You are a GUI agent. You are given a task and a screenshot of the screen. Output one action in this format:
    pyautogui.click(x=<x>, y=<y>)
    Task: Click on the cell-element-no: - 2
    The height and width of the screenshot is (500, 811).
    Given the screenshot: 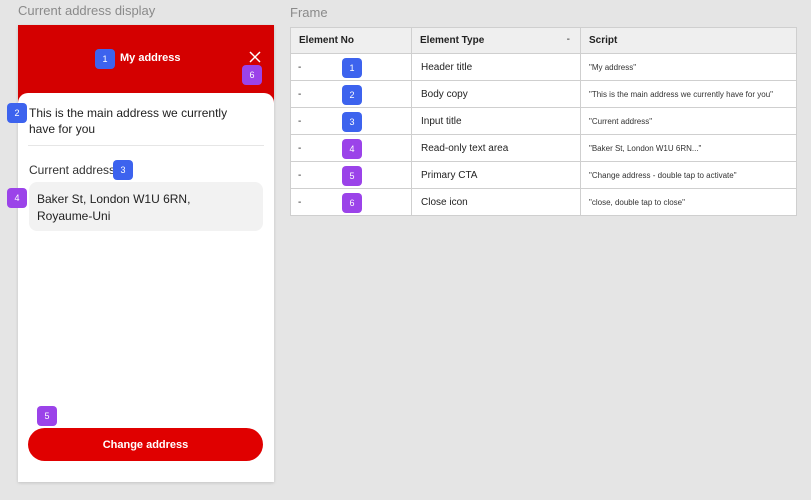 What is the action you would take?
    pyautogui.click(x=351, y=94)
    